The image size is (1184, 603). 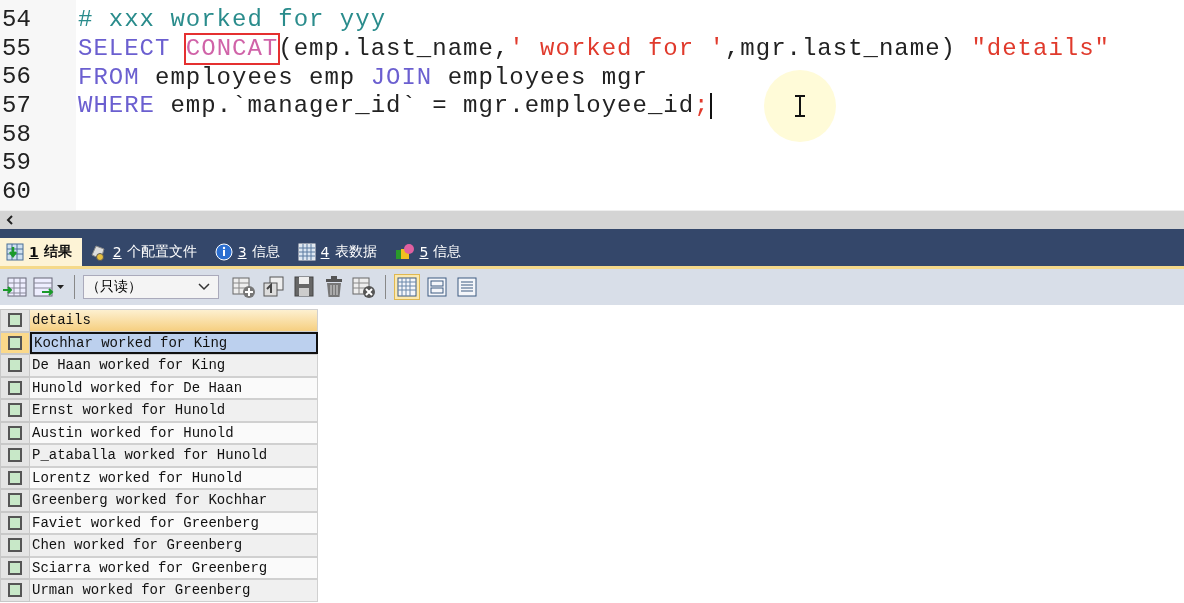 I want to click on chevron-down-icon, so click(x=204, y=287).